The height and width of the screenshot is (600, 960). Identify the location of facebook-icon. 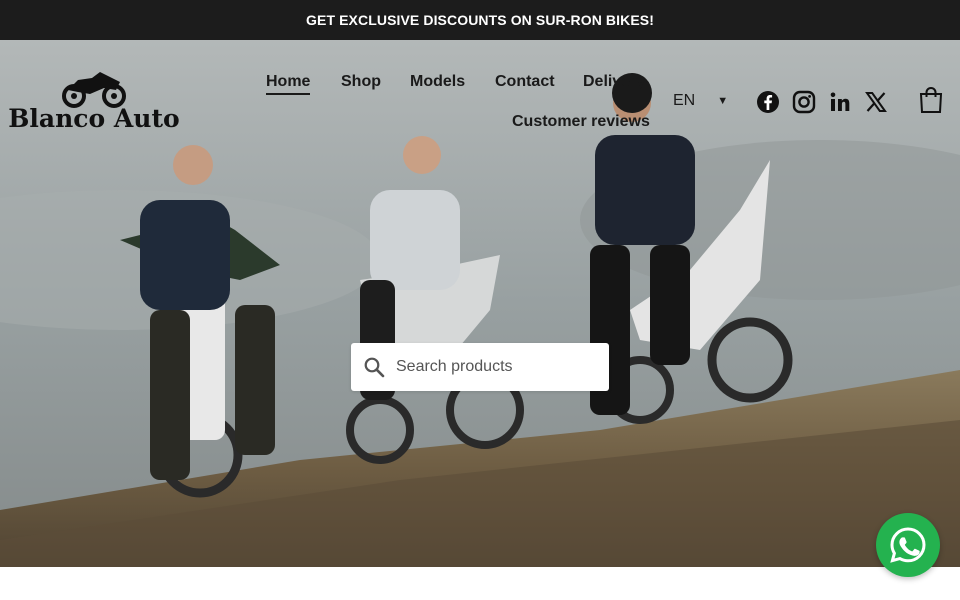
(768, 102).